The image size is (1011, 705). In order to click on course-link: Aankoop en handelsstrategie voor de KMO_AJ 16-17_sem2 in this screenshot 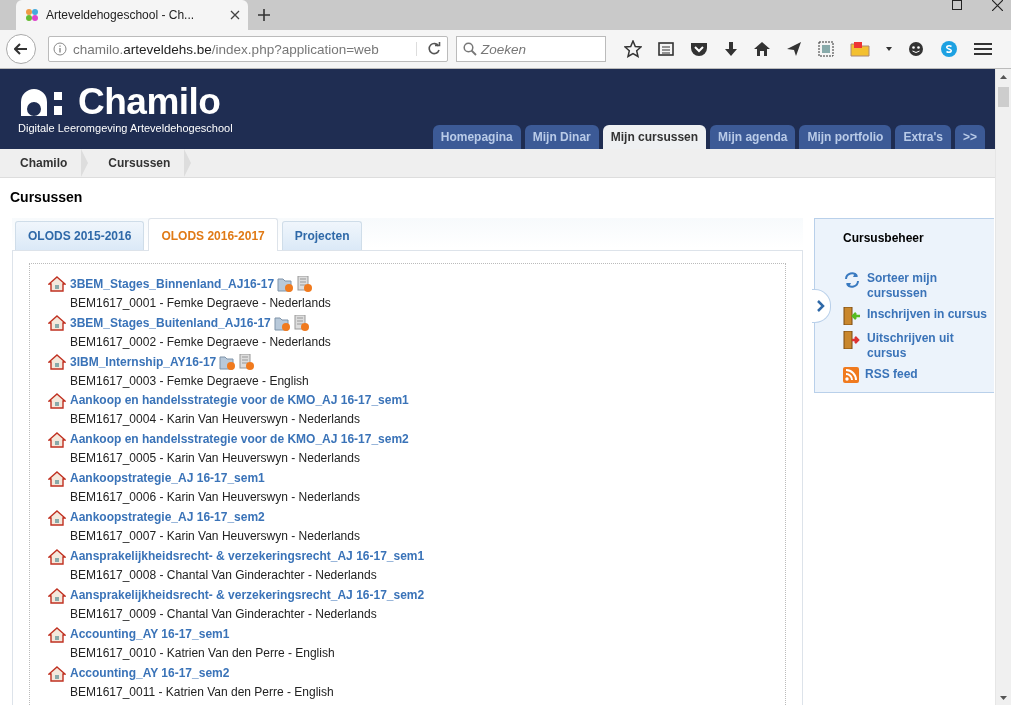, I will do `click(239, 439)`.